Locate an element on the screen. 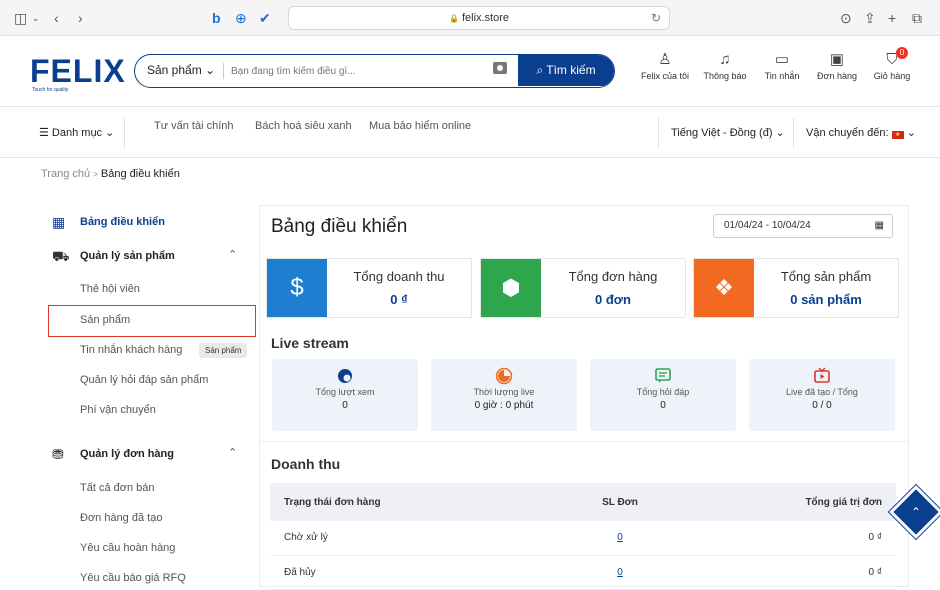  basket-icon: ⛟ is located at coordinates (61, 256).